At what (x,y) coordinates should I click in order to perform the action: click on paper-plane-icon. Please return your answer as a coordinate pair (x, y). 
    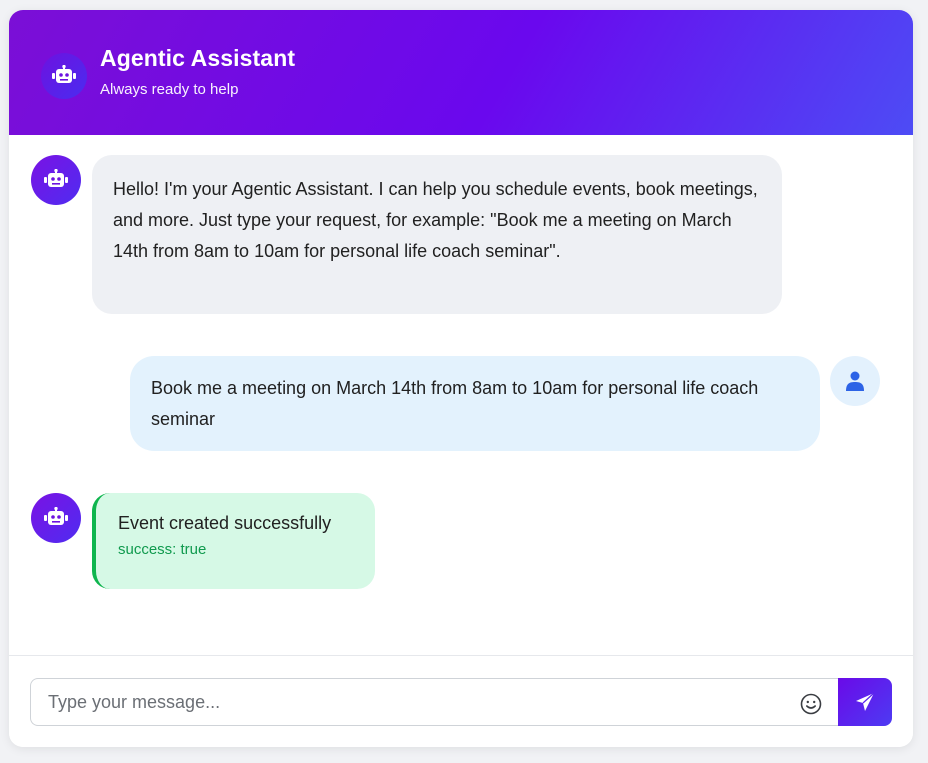
    Looking at the image, I should click on (865, 701).